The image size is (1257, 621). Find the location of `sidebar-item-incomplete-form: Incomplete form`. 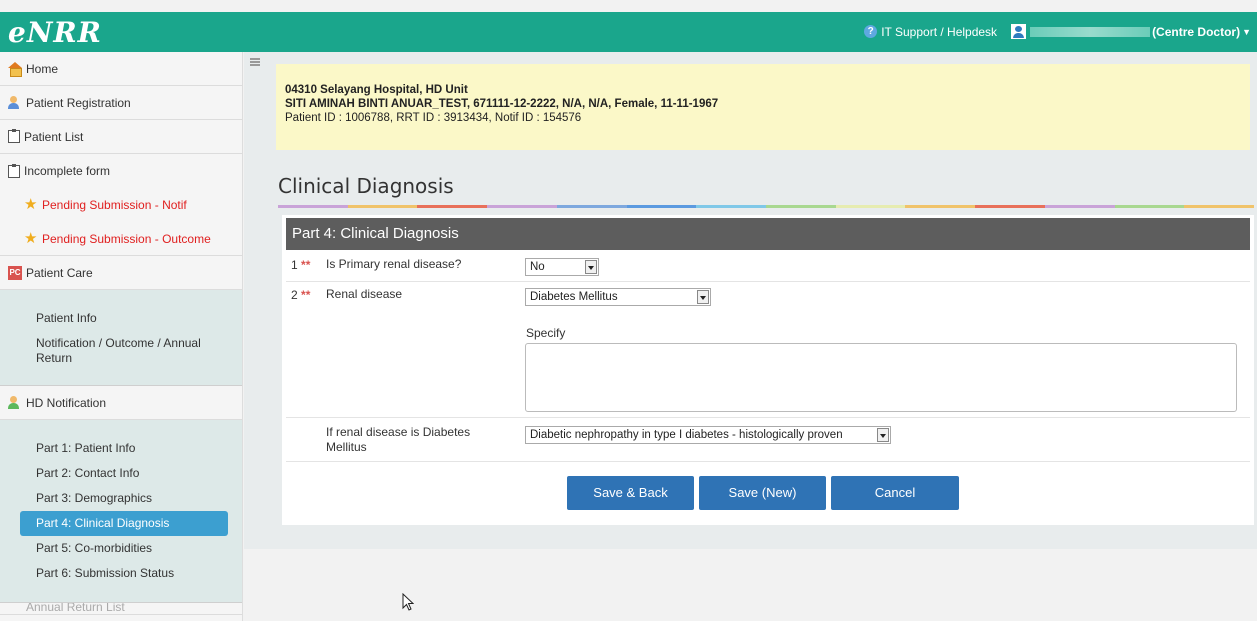

sidebar-item-incomplete-form: Incomplete form is located at coordinates (121, 171).